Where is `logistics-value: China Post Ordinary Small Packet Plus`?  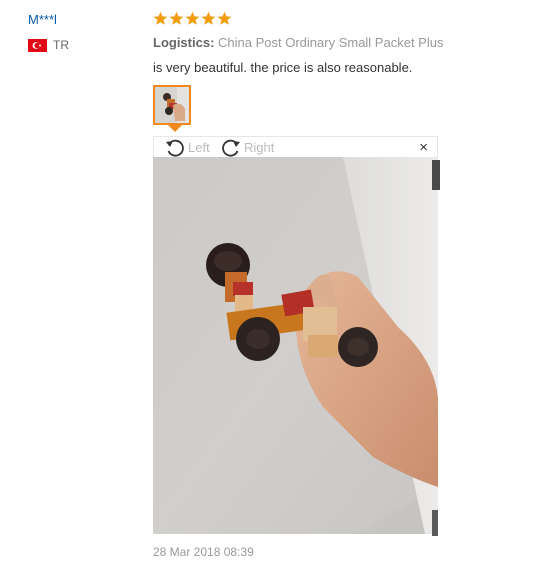
logistics-value: China Post Ordinary Small Packet Plus is located at coordinates (331, 42).